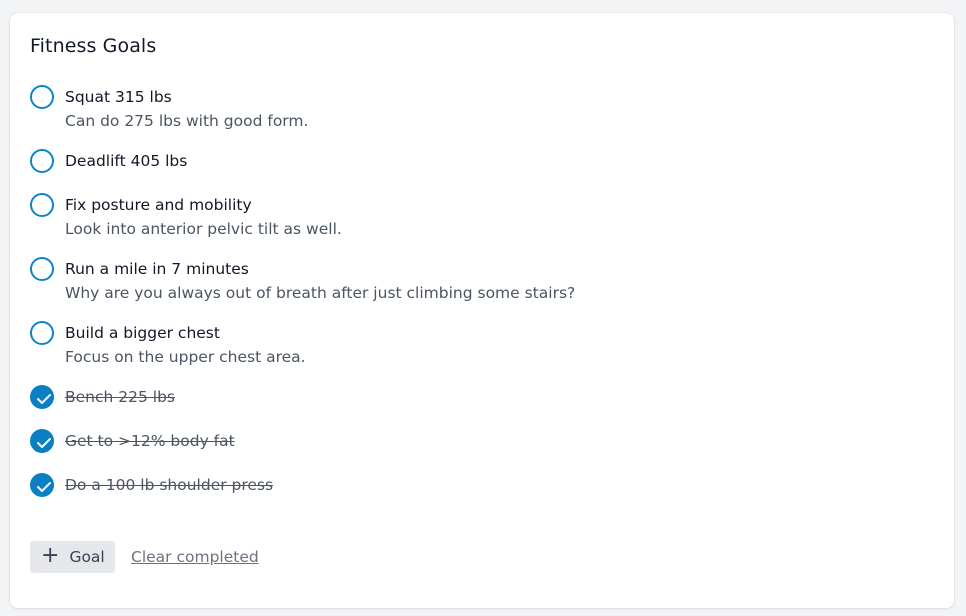 The height and width of the screenshot is (616, 966). I want to click on goal-item: Deadlift 405 lbs, so click(108, 161).